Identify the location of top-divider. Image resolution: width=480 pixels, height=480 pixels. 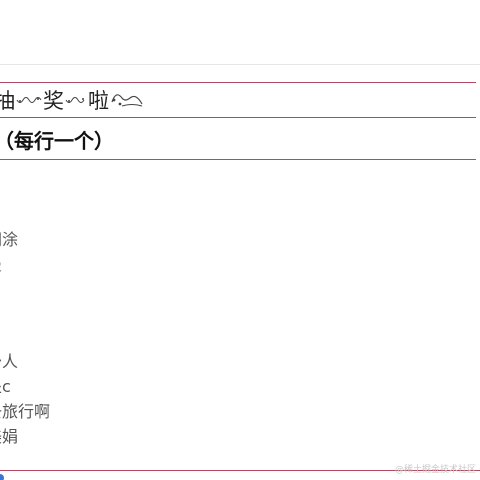
(240, 64).